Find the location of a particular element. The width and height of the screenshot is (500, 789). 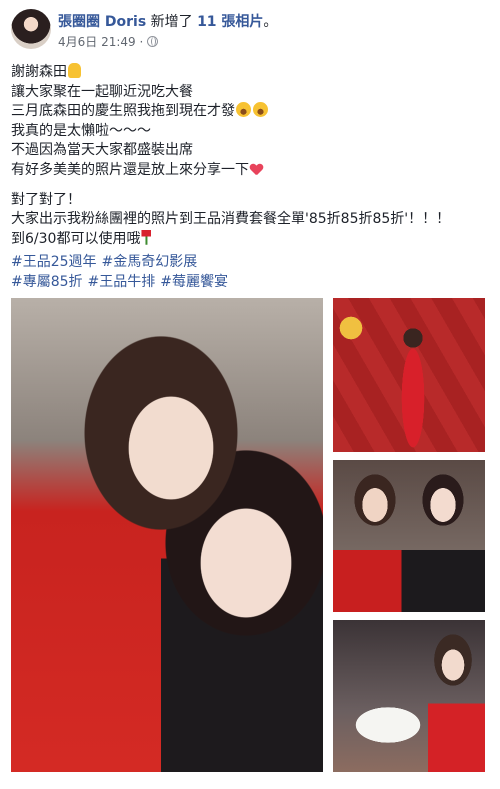

hashtag-link: #莓麗饗宴 is located at coordinates (194, 282).